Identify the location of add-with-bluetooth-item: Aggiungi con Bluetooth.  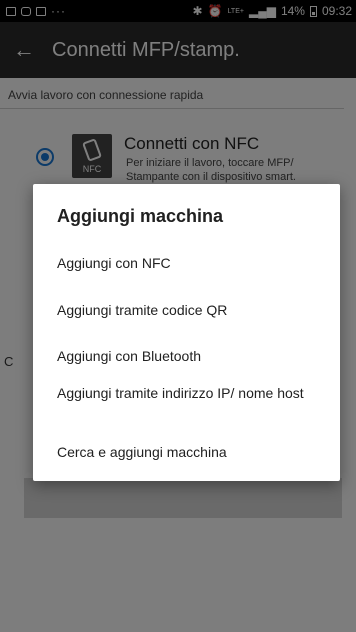
(187, 356).